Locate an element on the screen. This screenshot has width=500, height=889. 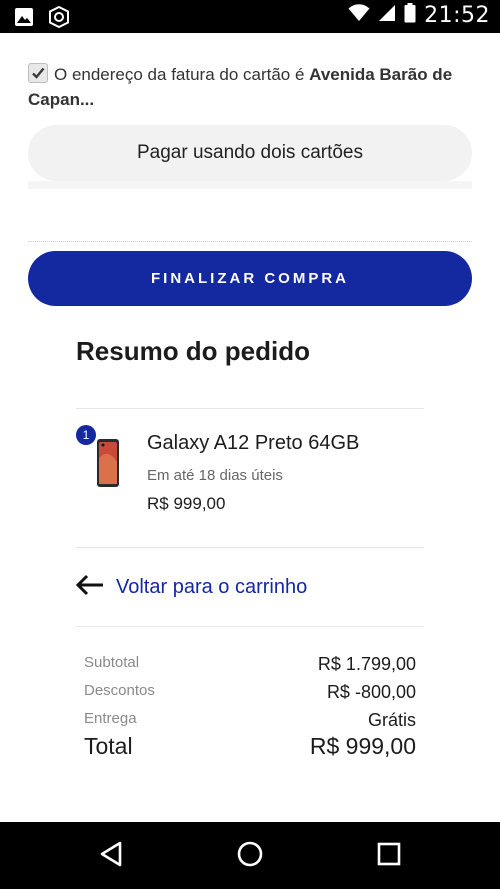
discount-label: Descontos is located at coordinates (119, 690).